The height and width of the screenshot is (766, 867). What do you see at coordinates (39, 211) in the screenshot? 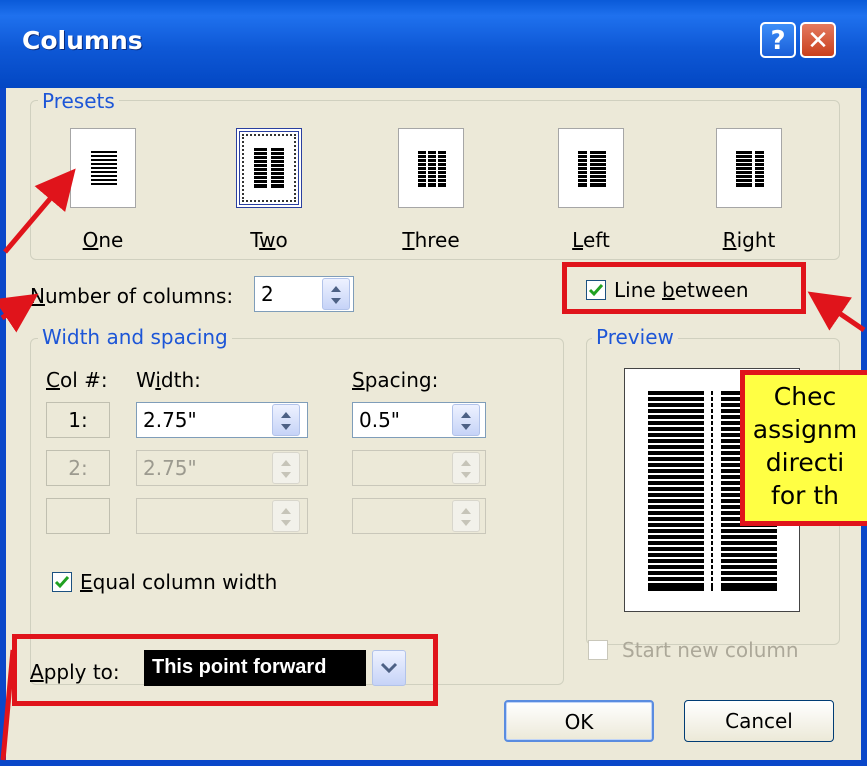
I see `arrow-to-one-preset` at bounding box center [39, 211].